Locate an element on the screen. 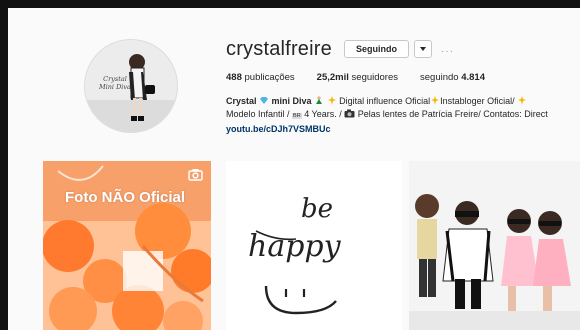 This screenshot has width=580, height=330. followers-label: seguidores is located at coordinates (373, 77).